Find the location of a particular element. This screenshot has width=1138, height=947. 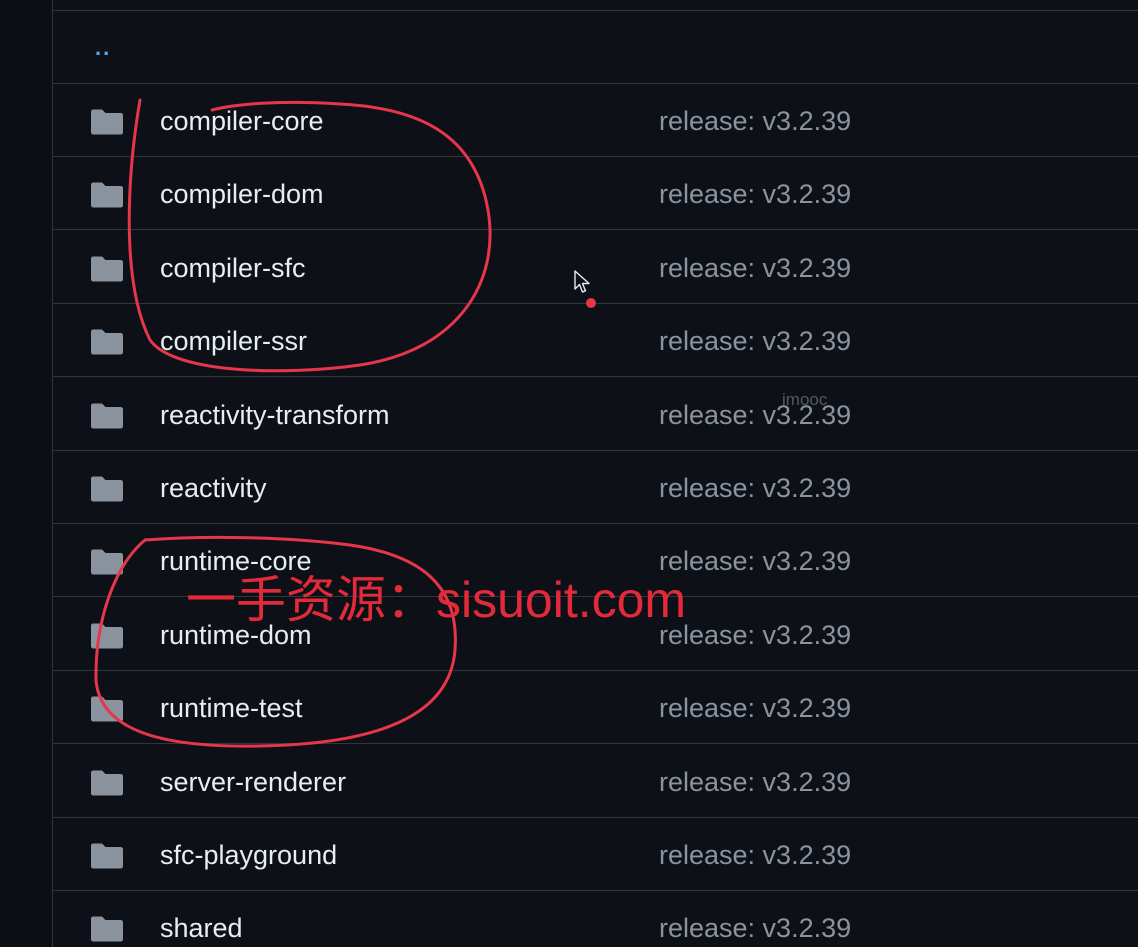

directory-name-link: sfc-playground is located at coordinates (248, 855).